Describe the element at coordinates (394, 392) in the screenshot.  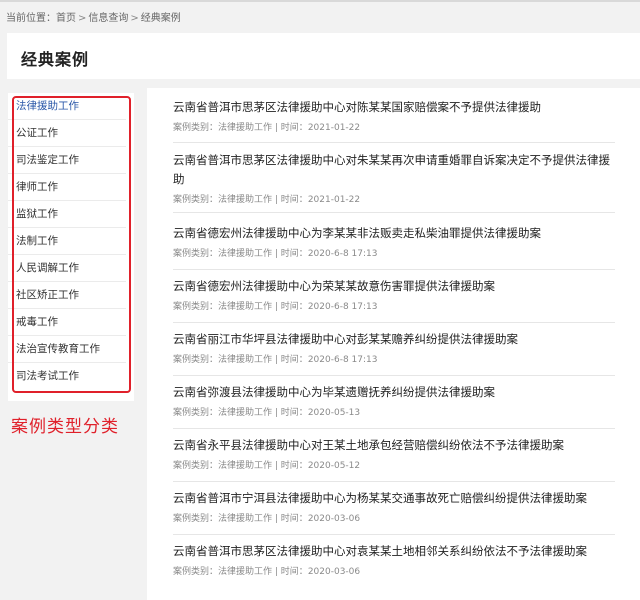
I see `case-title-link: 云南省弥渡县法律援助中心为毕某遗赠抚养纠纷提供法律援助案` at that location.